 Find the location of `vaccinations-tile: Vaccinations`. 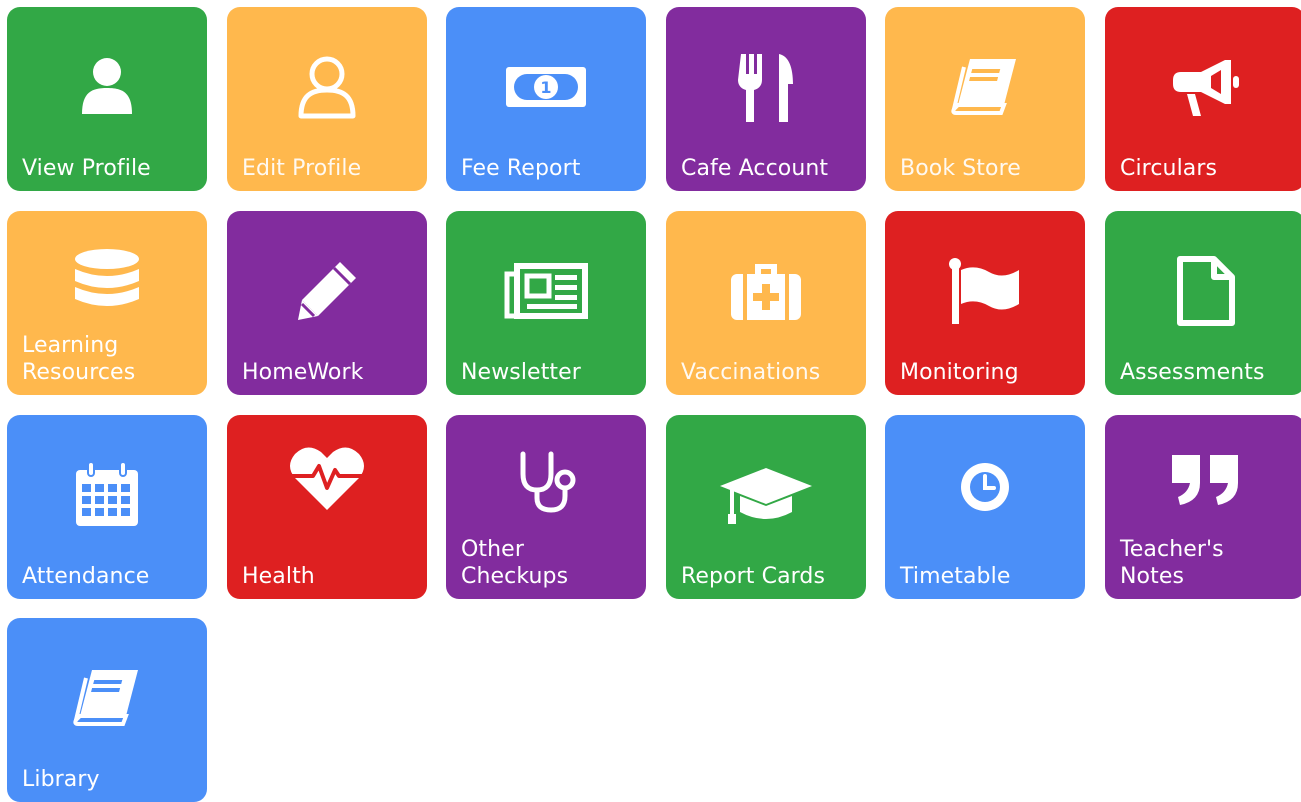

vaccinations-tile: Vaccinations is located at coordinates (766, 303).